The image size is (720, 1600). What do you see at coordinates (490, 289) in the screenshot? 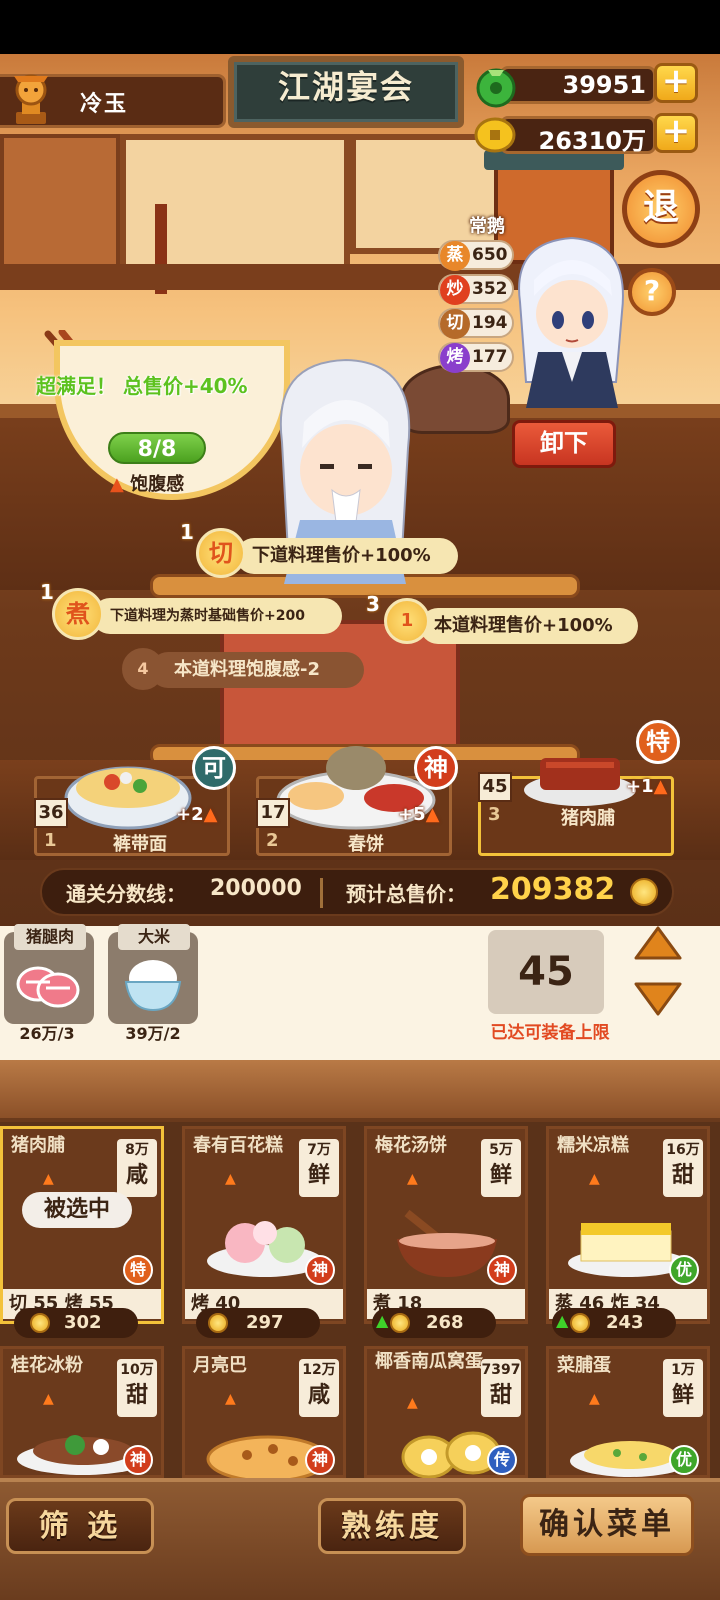
I see `stirfry-skill-value: 352` at bounding box center [490, 289].